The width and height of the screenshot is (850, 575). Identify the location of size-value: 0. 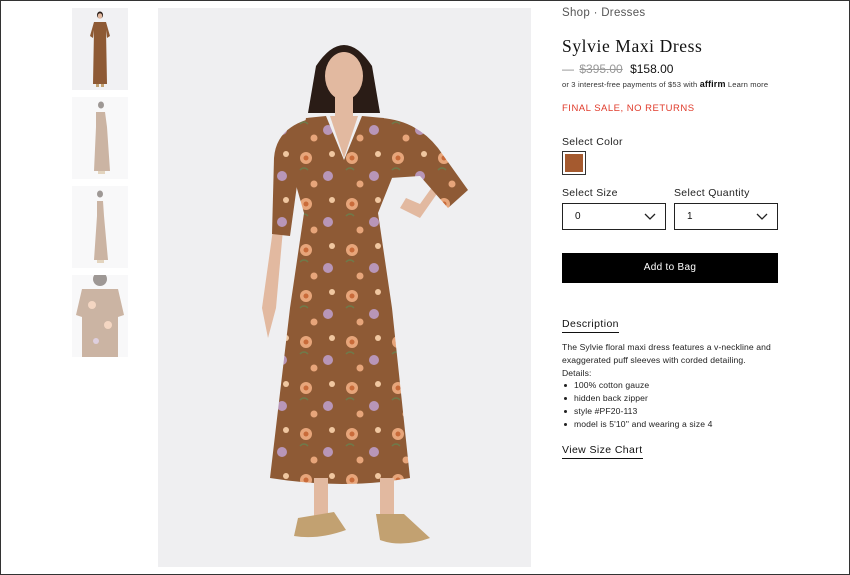
(578, 216).